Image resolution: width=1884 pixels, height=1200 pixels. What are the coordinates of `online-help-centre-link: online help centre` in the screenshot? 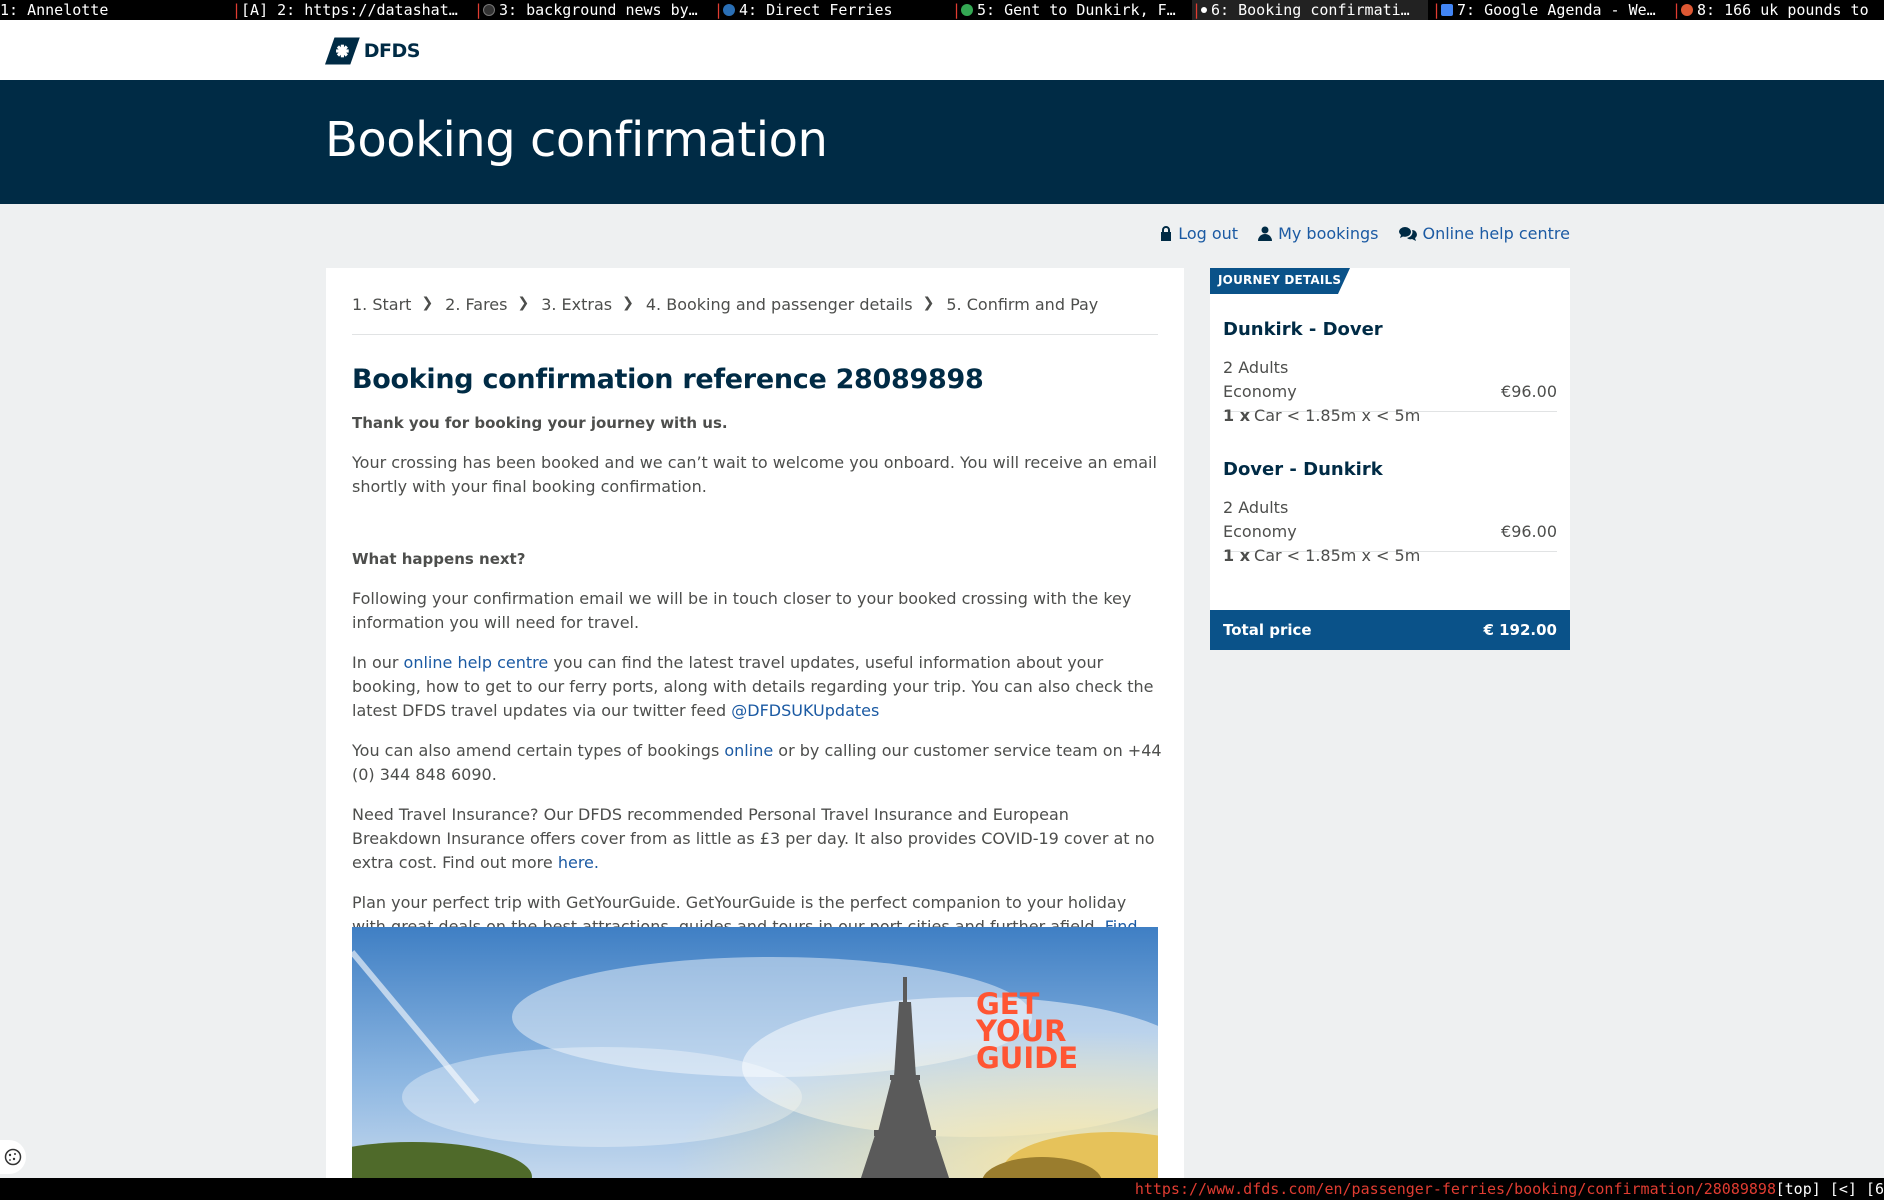 It's located at (476, 662).